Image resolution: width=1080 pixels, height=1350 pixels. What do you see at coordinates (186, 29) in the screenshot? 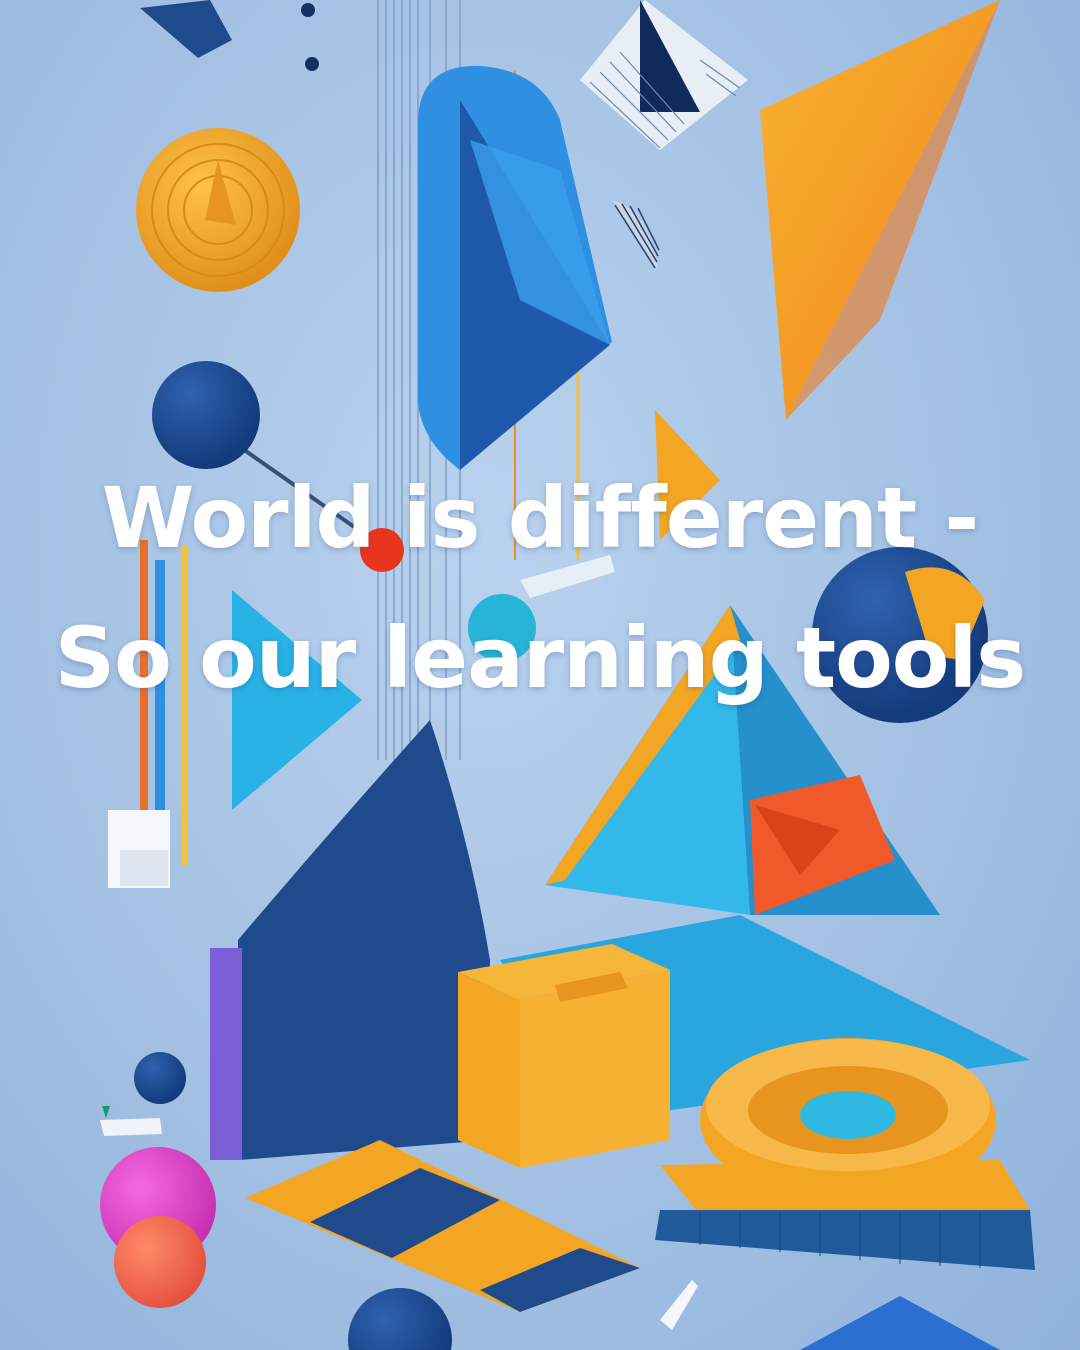
I see `navy-tab-shape` at bounding box center [186, 29].